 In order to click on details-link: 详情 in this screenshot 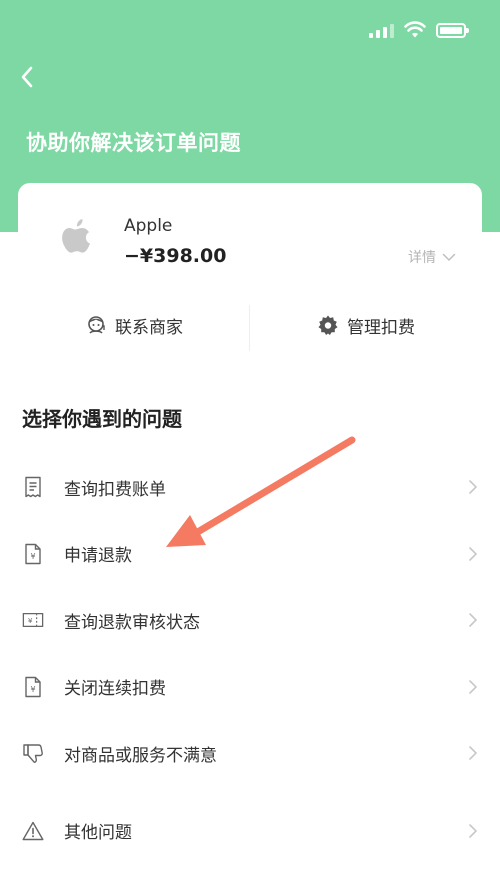, I will do `click(432, 257)`.